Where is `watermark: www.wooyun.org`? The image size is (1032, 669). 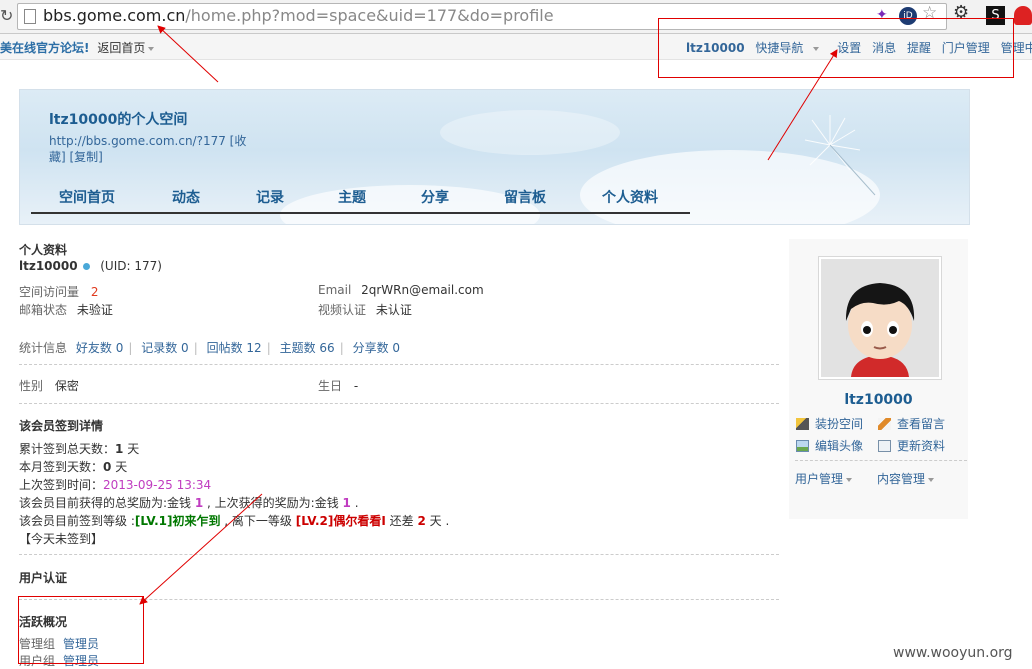
watermark: www.wooyun.org is located at coordinates (953, 653).